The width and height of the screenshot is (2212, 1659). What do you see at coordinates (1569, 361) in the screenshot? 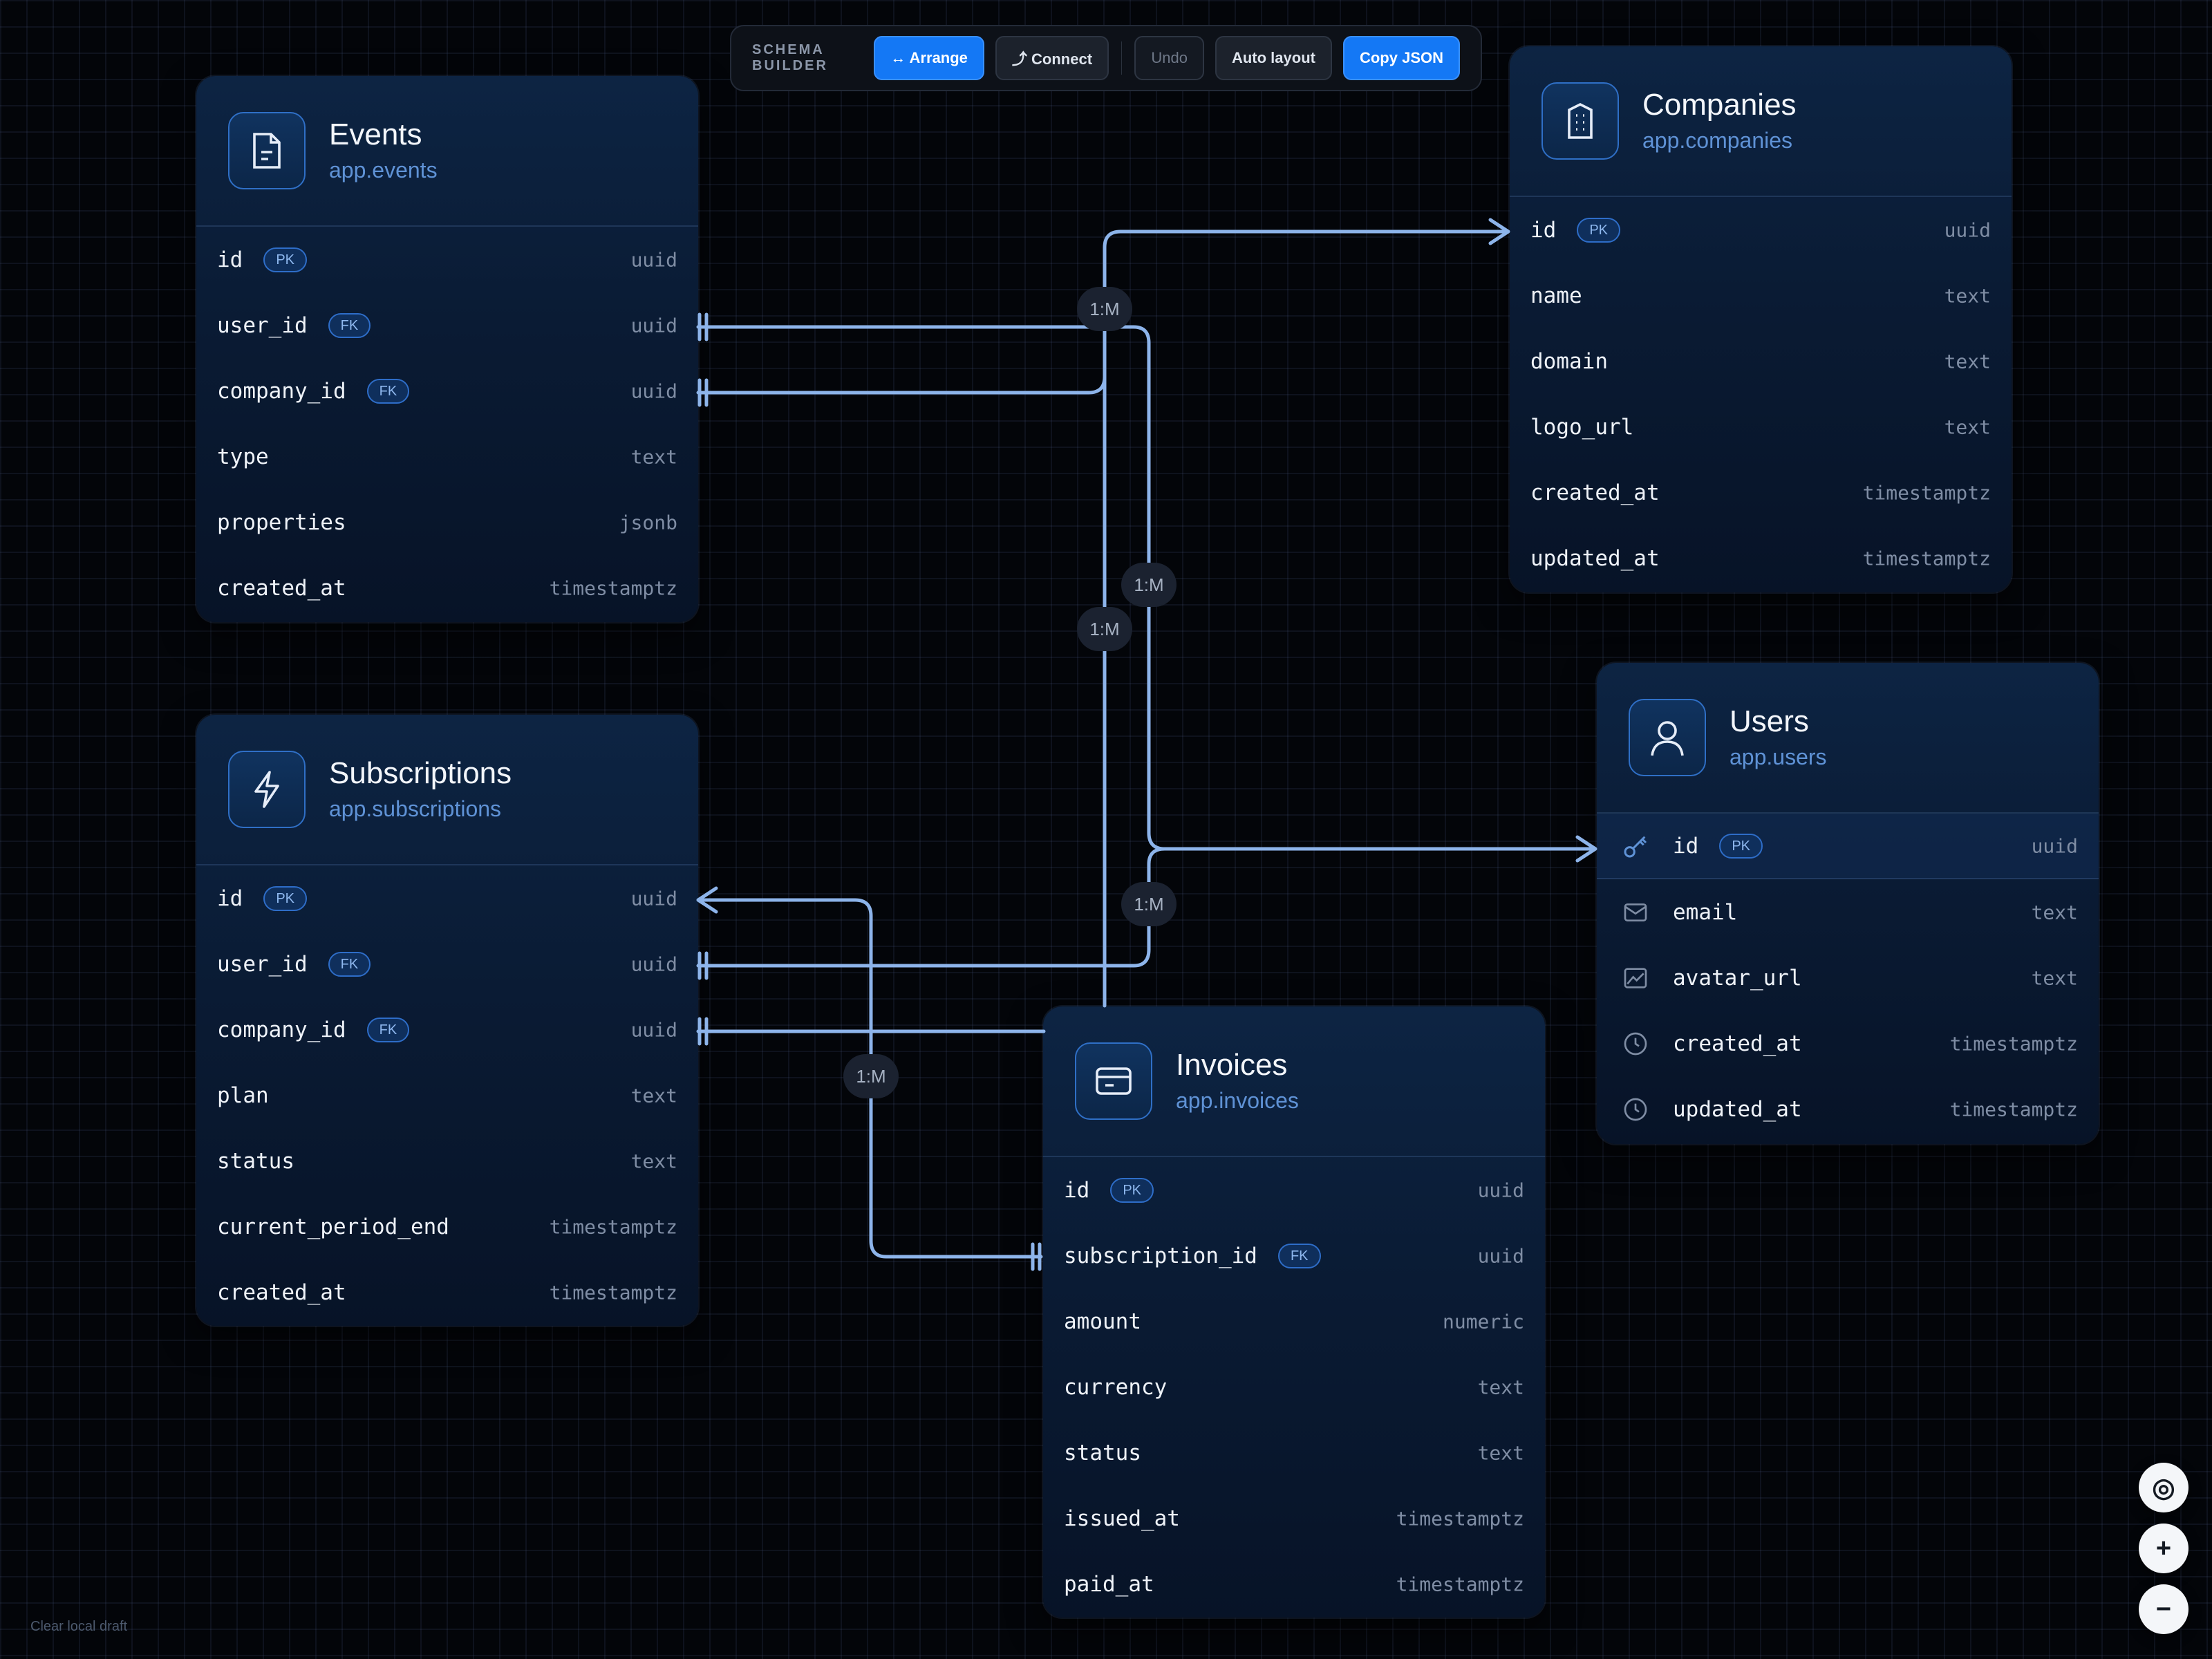
I see `field-name: domain` at bounding box center [1569, 361].